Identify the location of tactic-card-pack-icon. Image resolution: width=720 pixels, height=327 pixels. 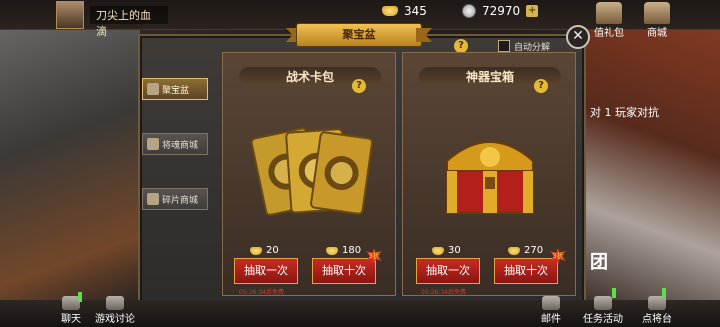
(312, 171).